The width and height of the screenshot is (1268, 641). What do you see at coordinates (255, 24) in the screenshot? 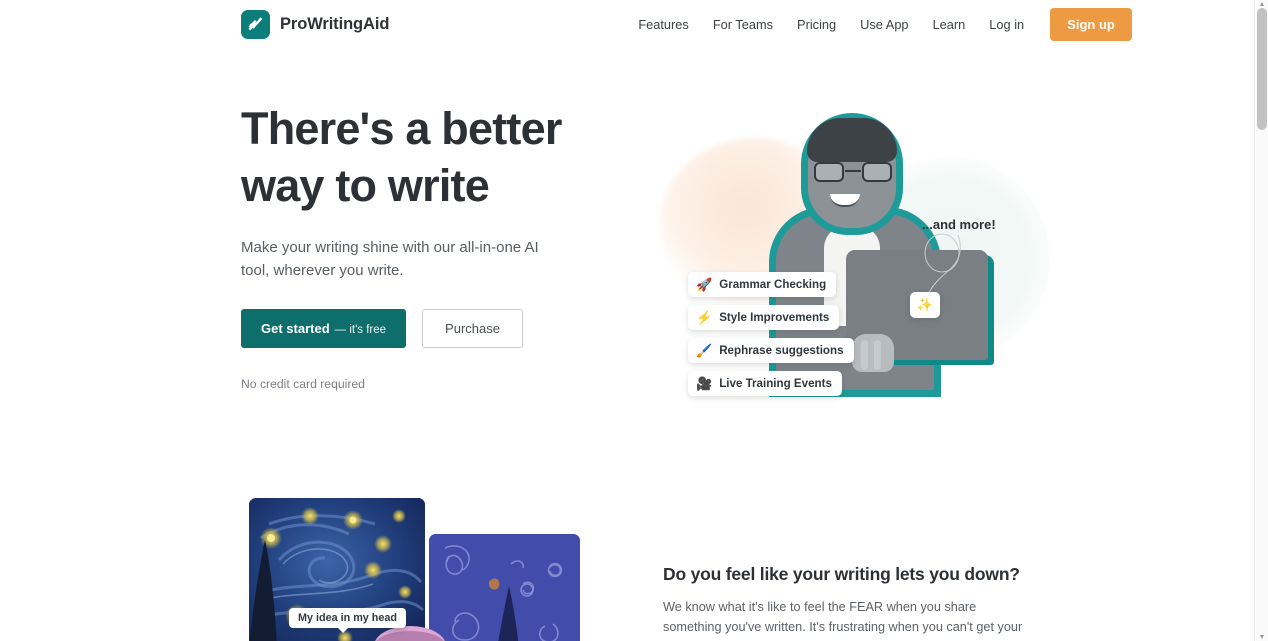
I see `prowritingaid-logo-icon` at bounding box center [255, 24].